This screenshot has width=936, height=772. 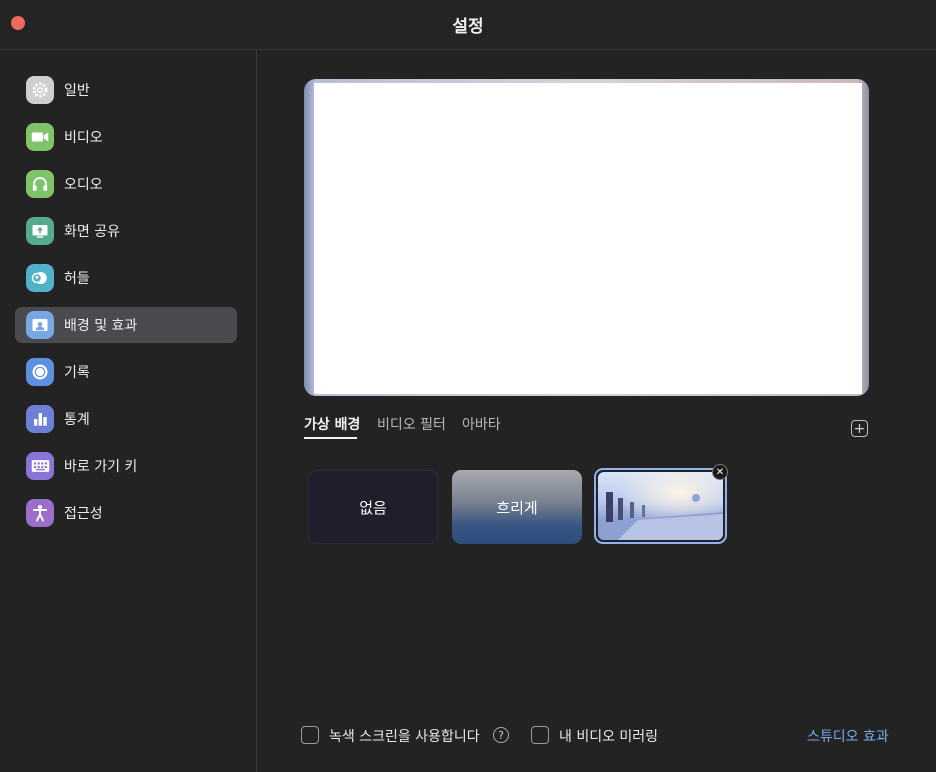 What do you see at coordinates (101, 326) in the screenshot?
I see `sidebar-item-label: 배경 및 효과` at bounding box center [101, 326].